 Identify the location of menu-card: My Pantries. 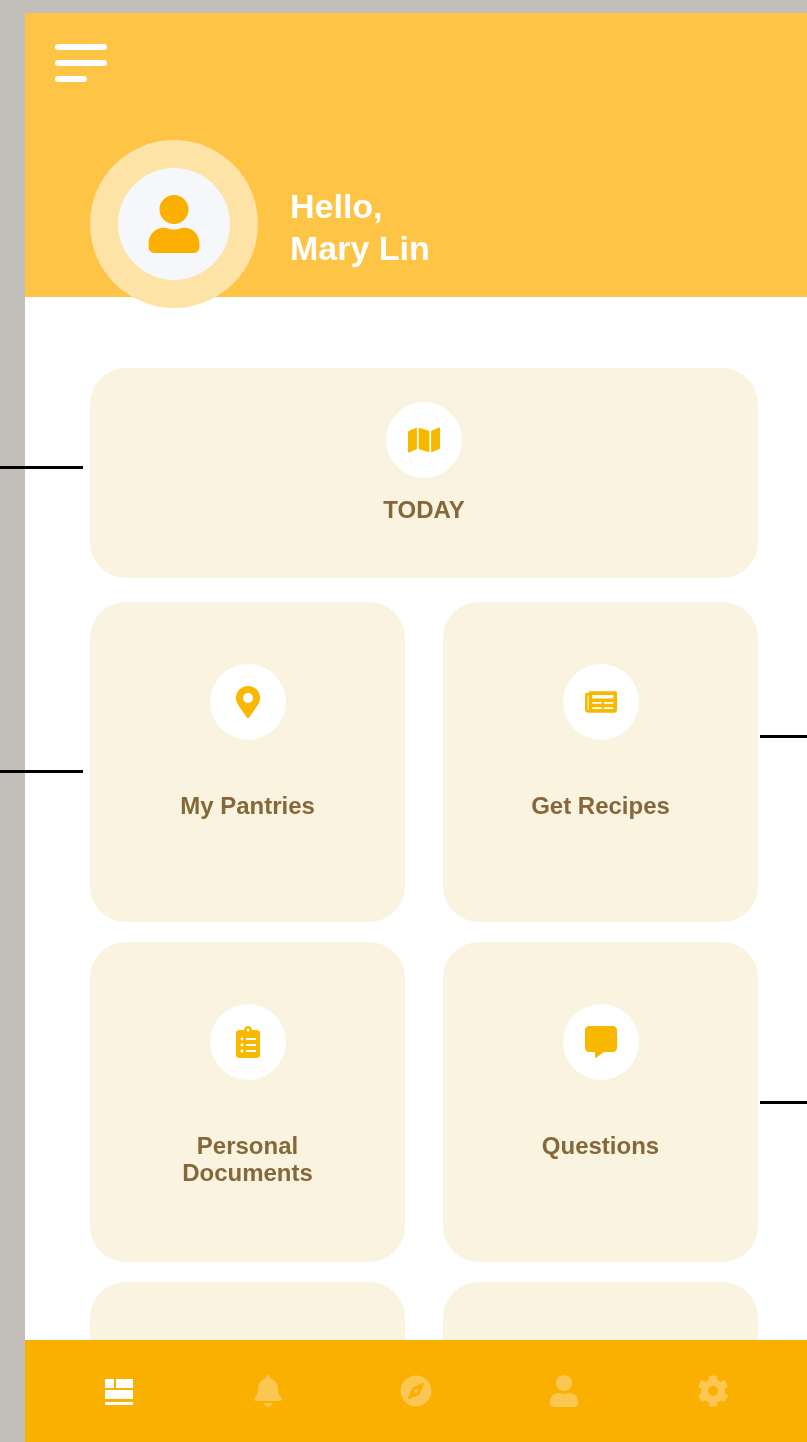
(247, 762).